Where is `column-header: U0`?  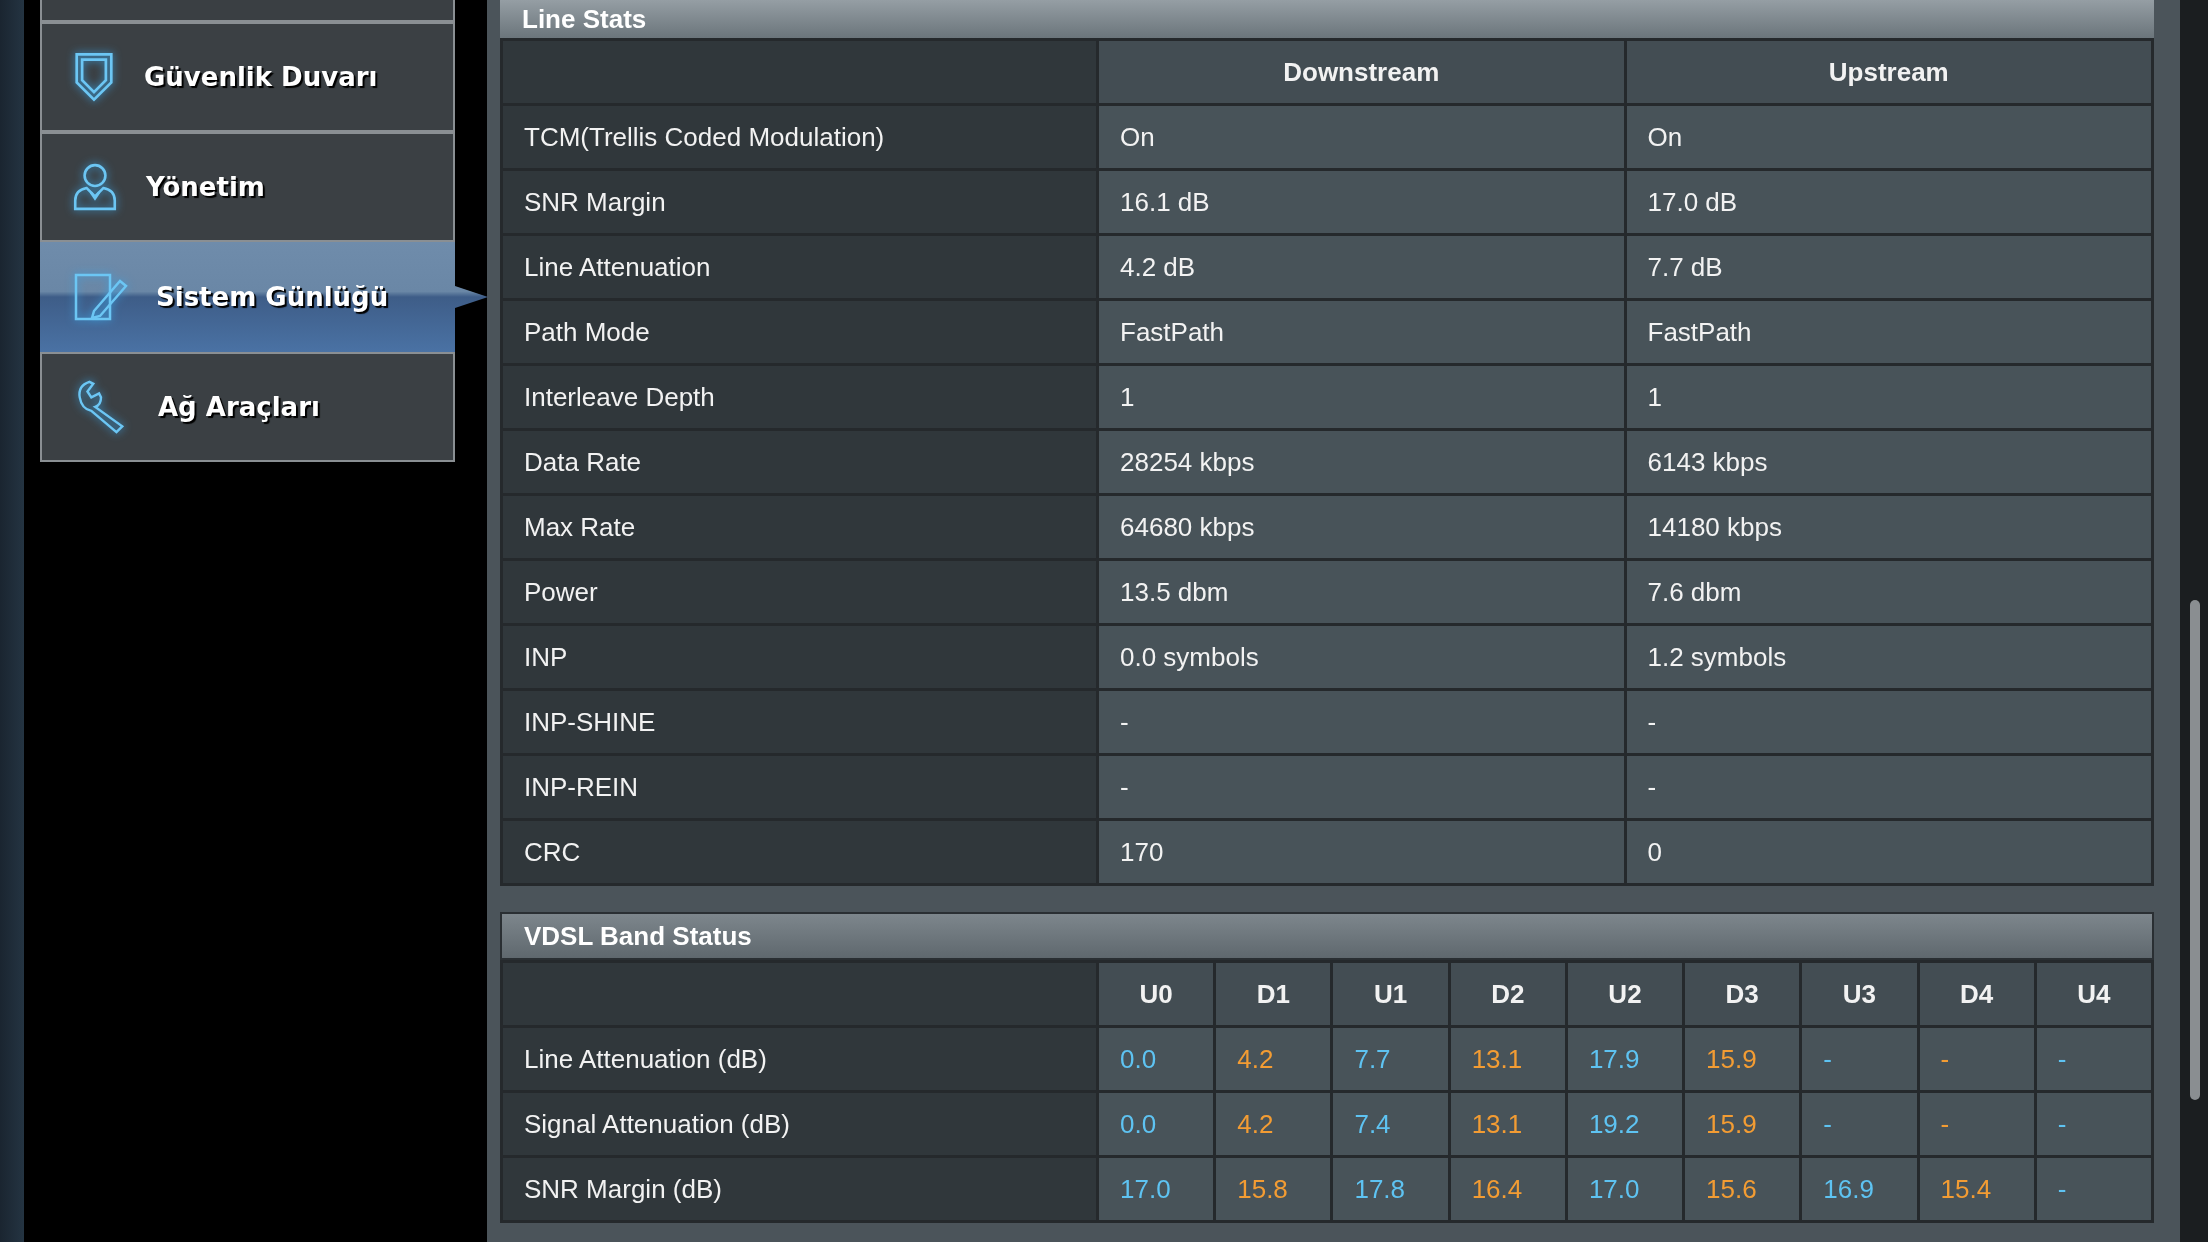
column-header: U0 is located at coordinates (1156, 994).